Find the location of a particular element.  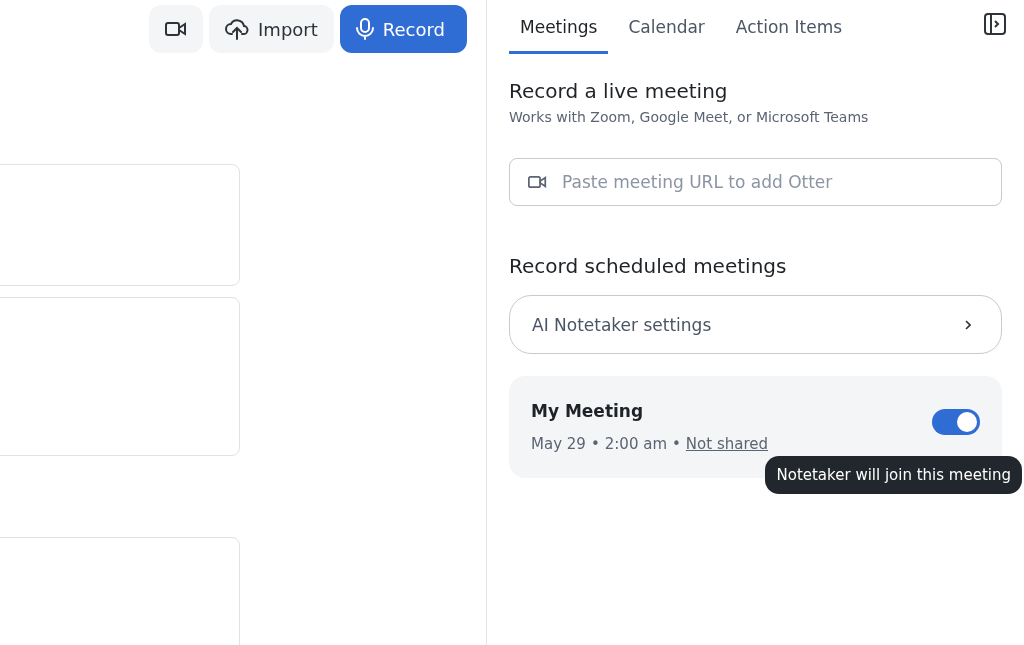

sharing-link: Not shared is located at coordinates (726, 444).